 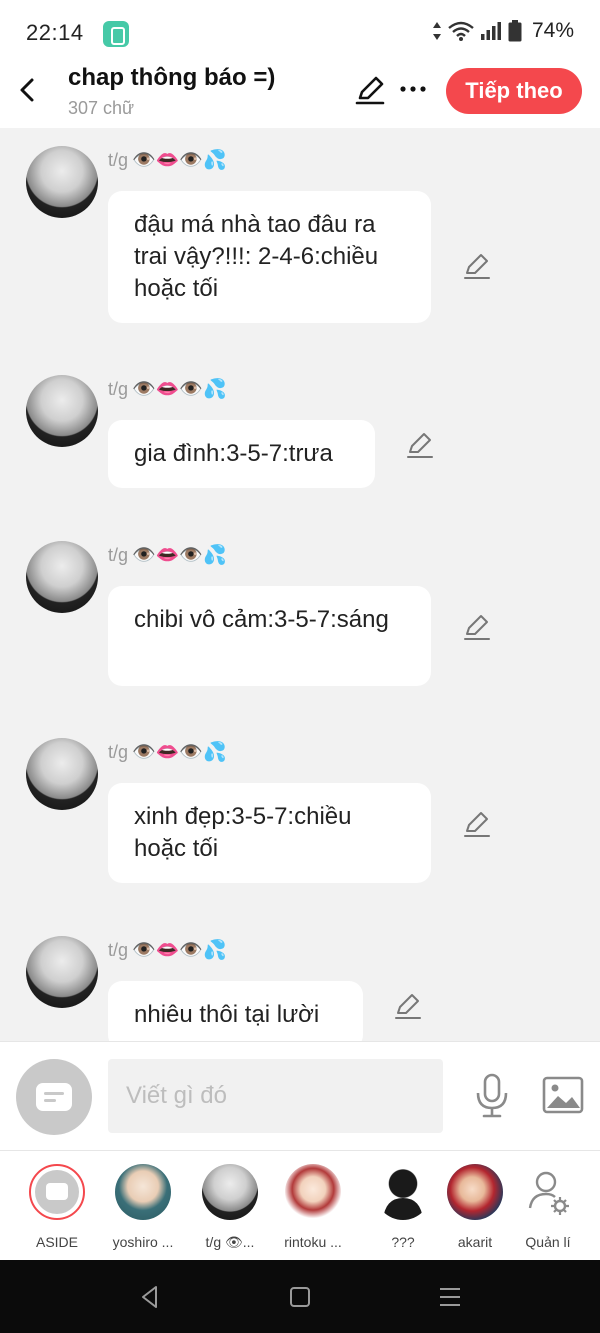 I want to click on character-label: ASIDE, so click(x=56, y=1242).